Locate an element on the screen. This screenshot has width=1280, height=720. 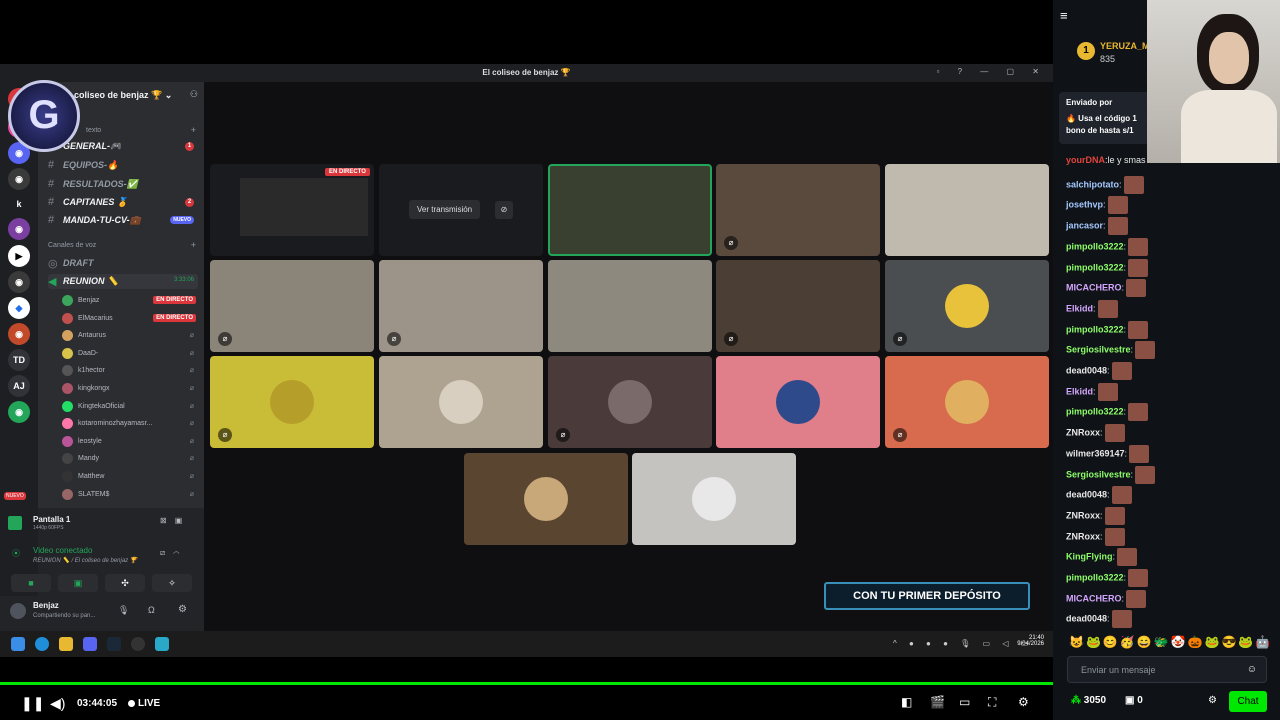
add-user-icon: ⚇ is located at coordinates (194, 94).